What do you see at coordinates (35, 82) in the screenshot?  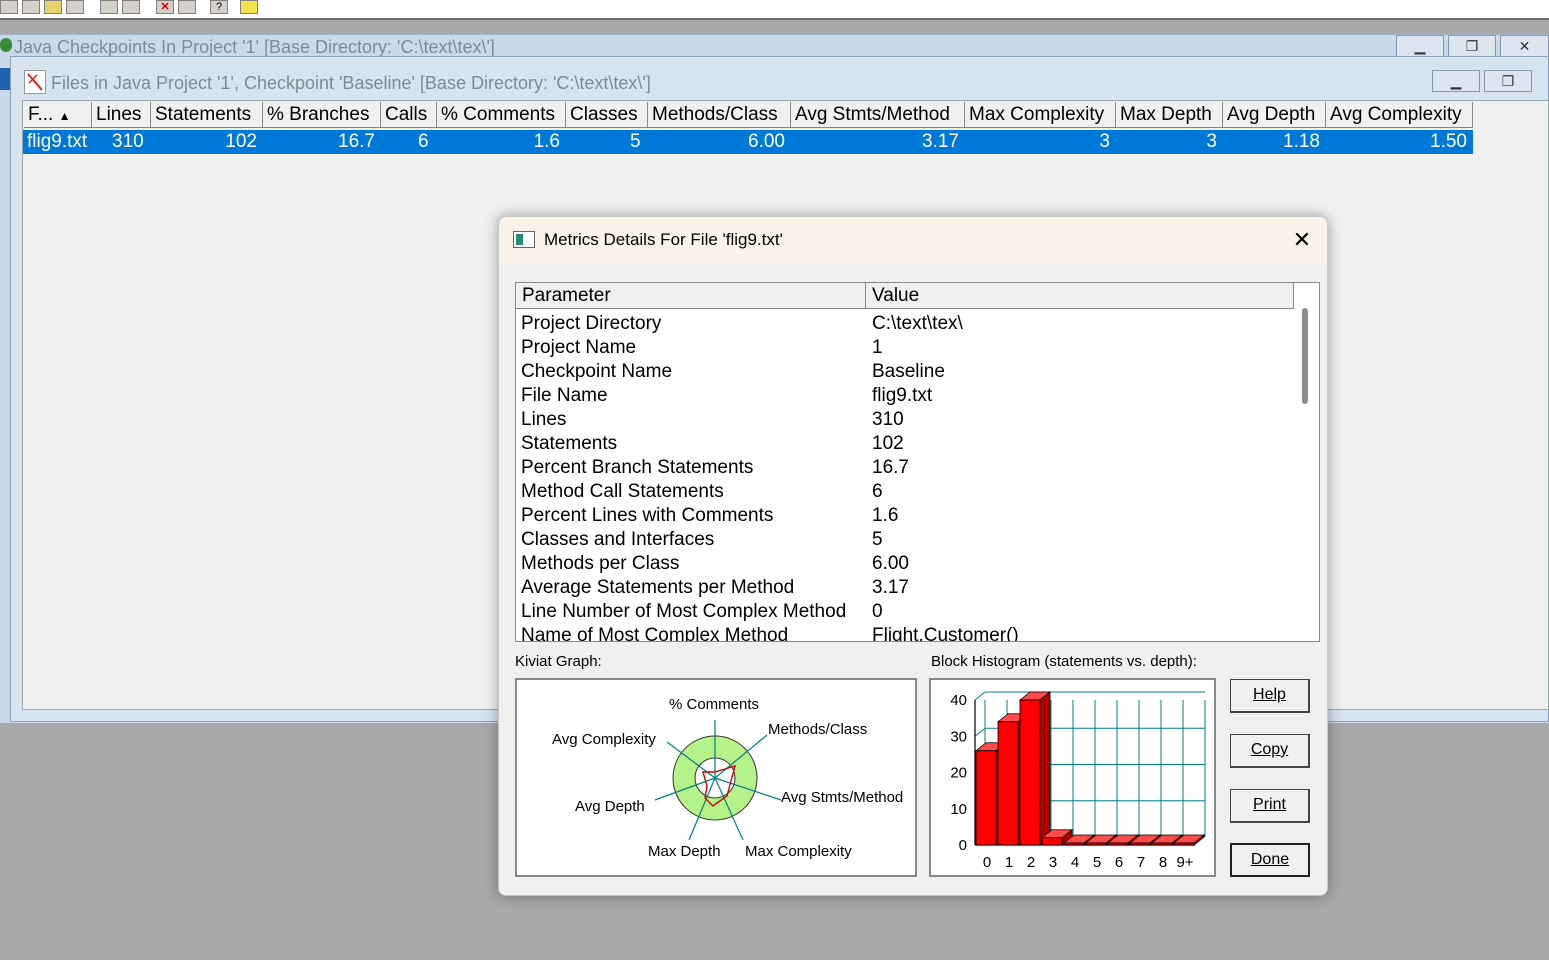 I see `file-list-icon` at bounding box center [35, 82].